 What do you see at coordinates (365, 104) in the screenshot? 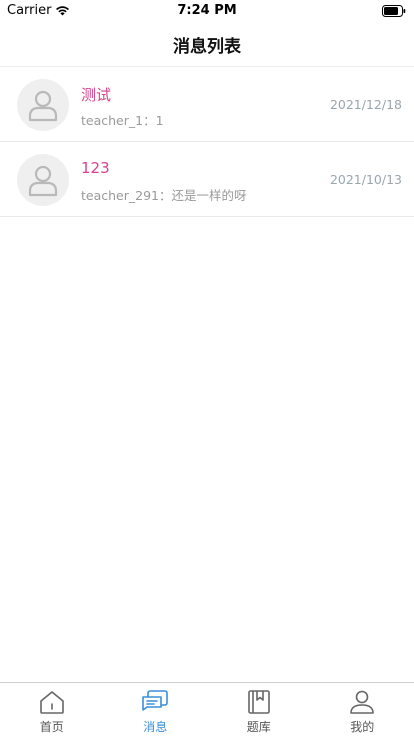
I see `message-date: 2021/12/18` at bounding box center [365, 104].